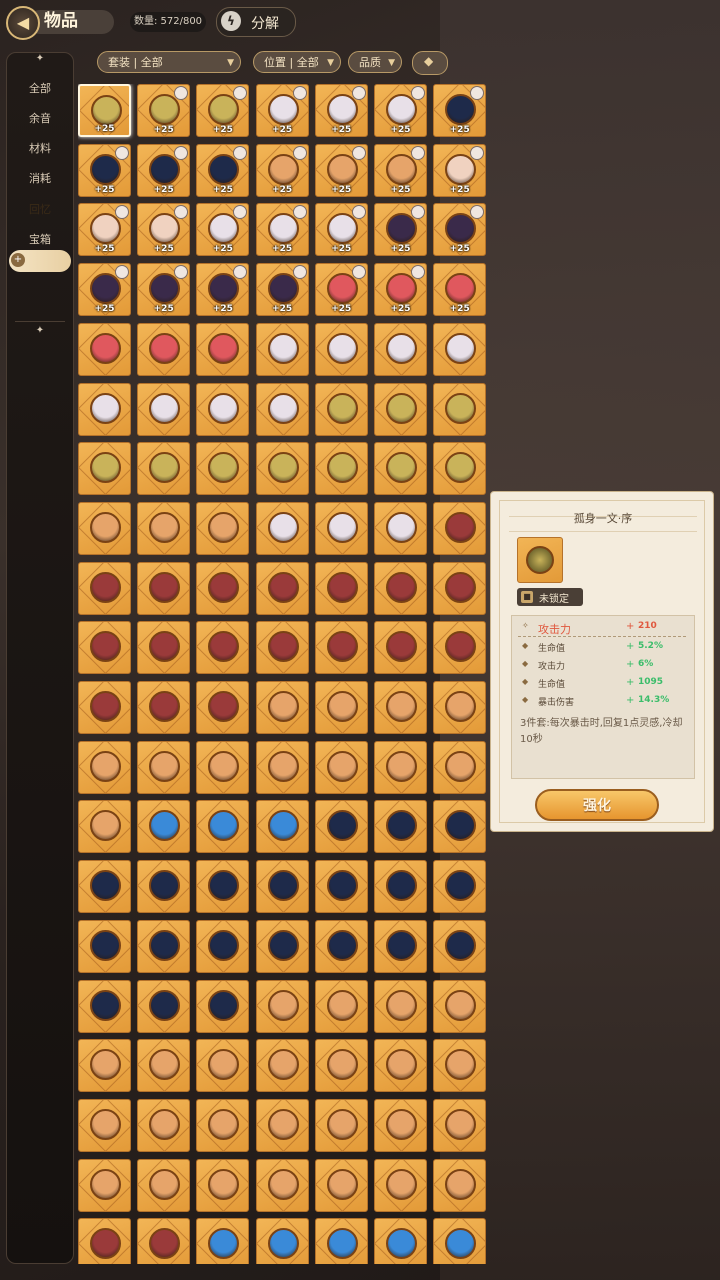 The height and width of the screenshot is (1280, 720). What do you see at coordinates (40, 179) in the screenshot?
I see `sidebar-item-consumables: 消耗` at bounding box center [40, 179].